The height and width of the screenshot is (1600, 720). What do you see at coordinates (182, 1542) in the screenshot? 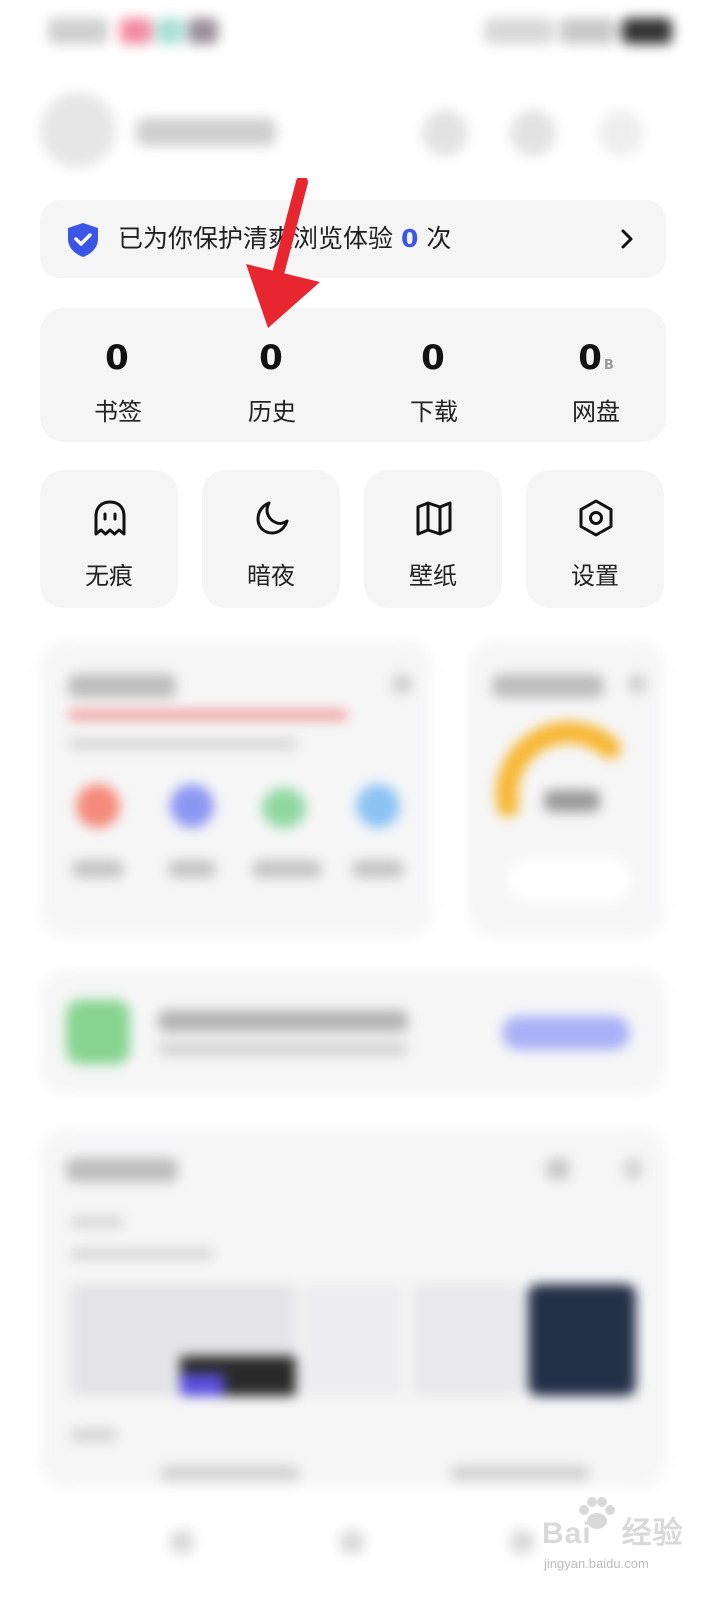
I see `nav-back-icon` at bounding box center [182, 1542].